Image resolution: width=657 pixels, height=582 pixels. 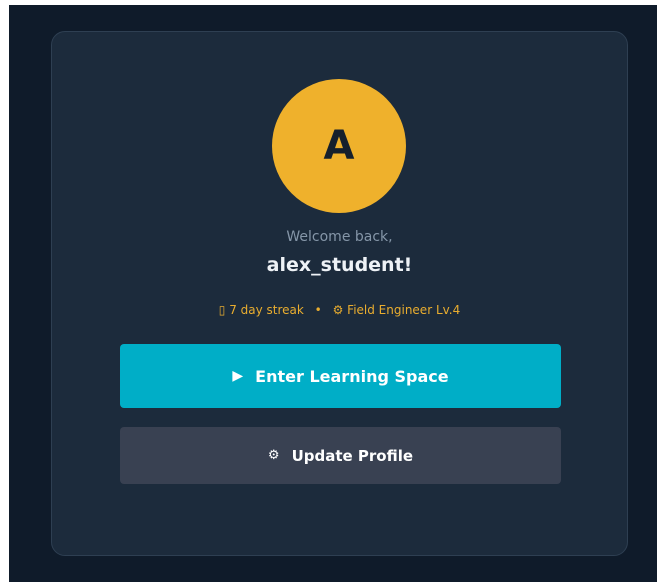 I want to click on username: alex_student!, so click(x=339, y=265).